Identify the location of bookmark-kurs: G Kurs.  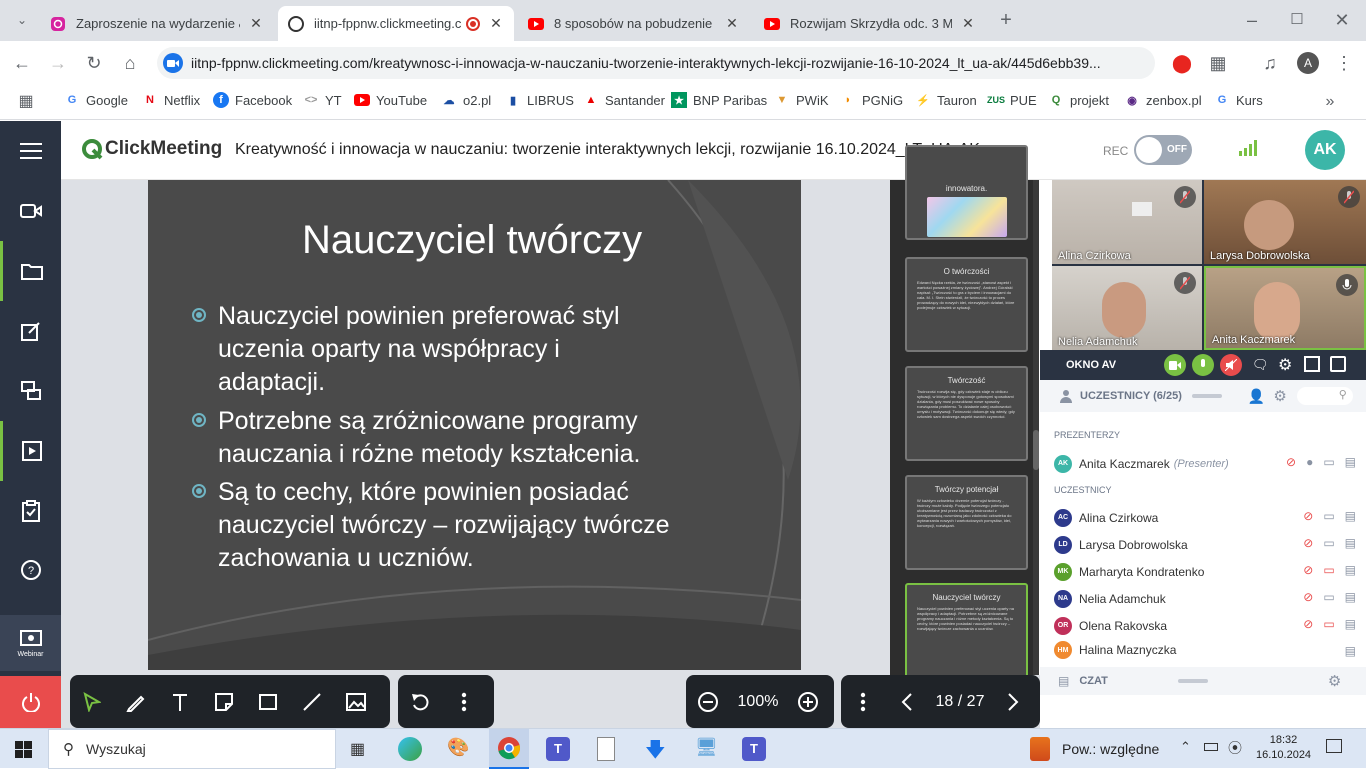
(1238, 100).